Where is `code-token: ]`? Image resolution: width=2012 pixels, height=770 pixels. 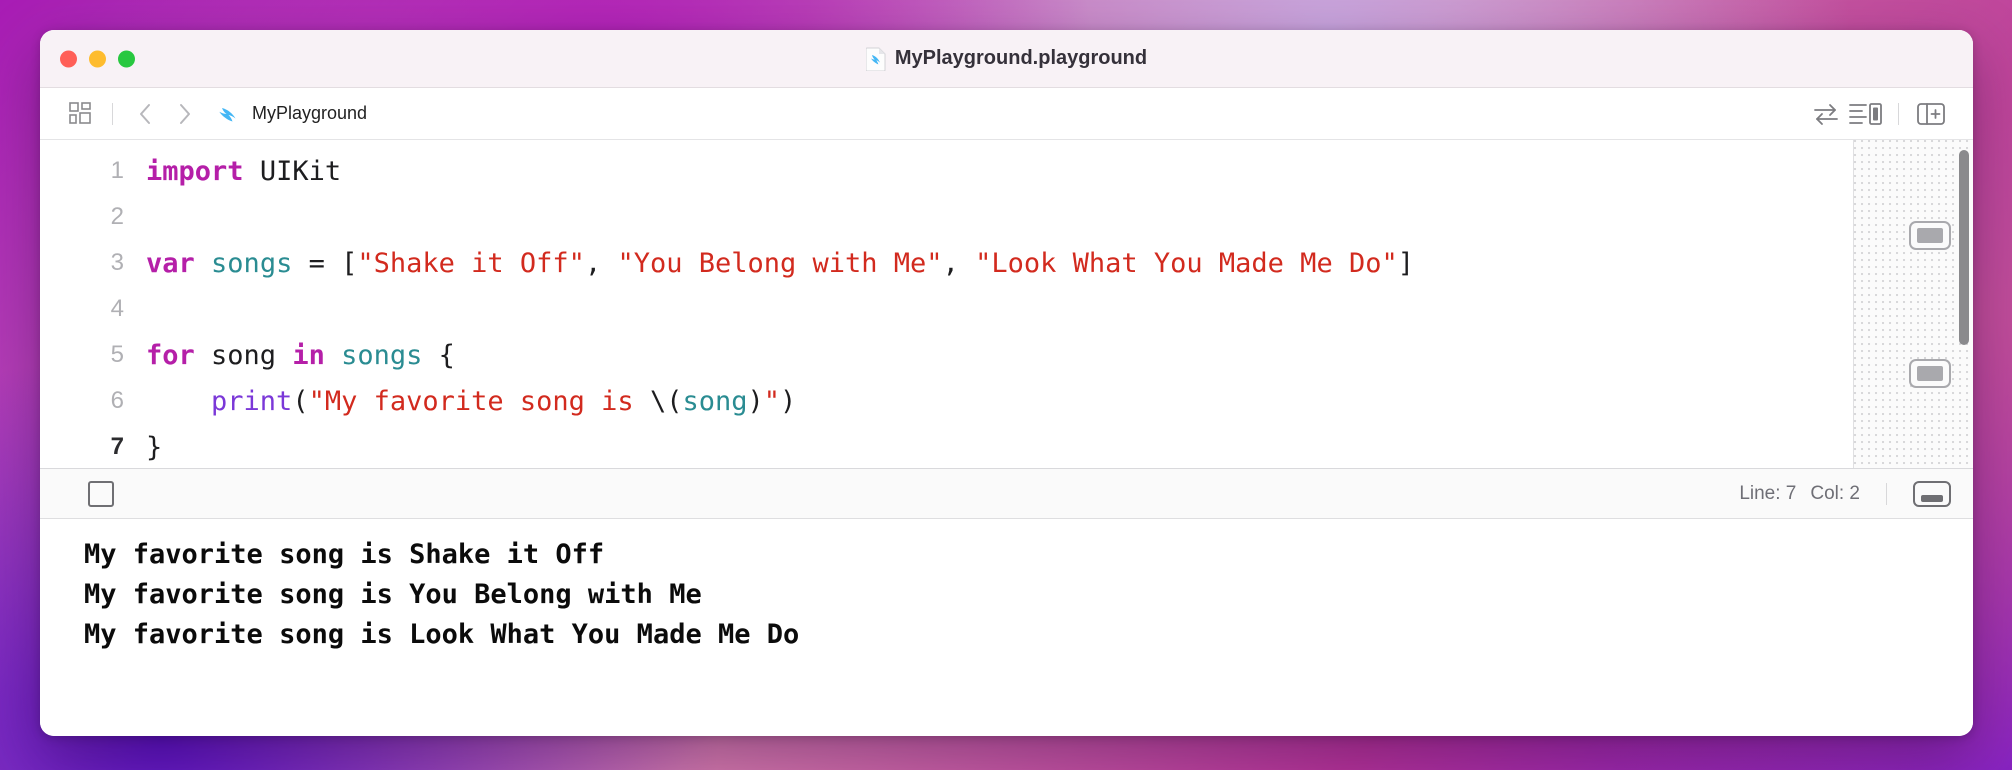
code-token: ] is located at coordinates (1405, 263).